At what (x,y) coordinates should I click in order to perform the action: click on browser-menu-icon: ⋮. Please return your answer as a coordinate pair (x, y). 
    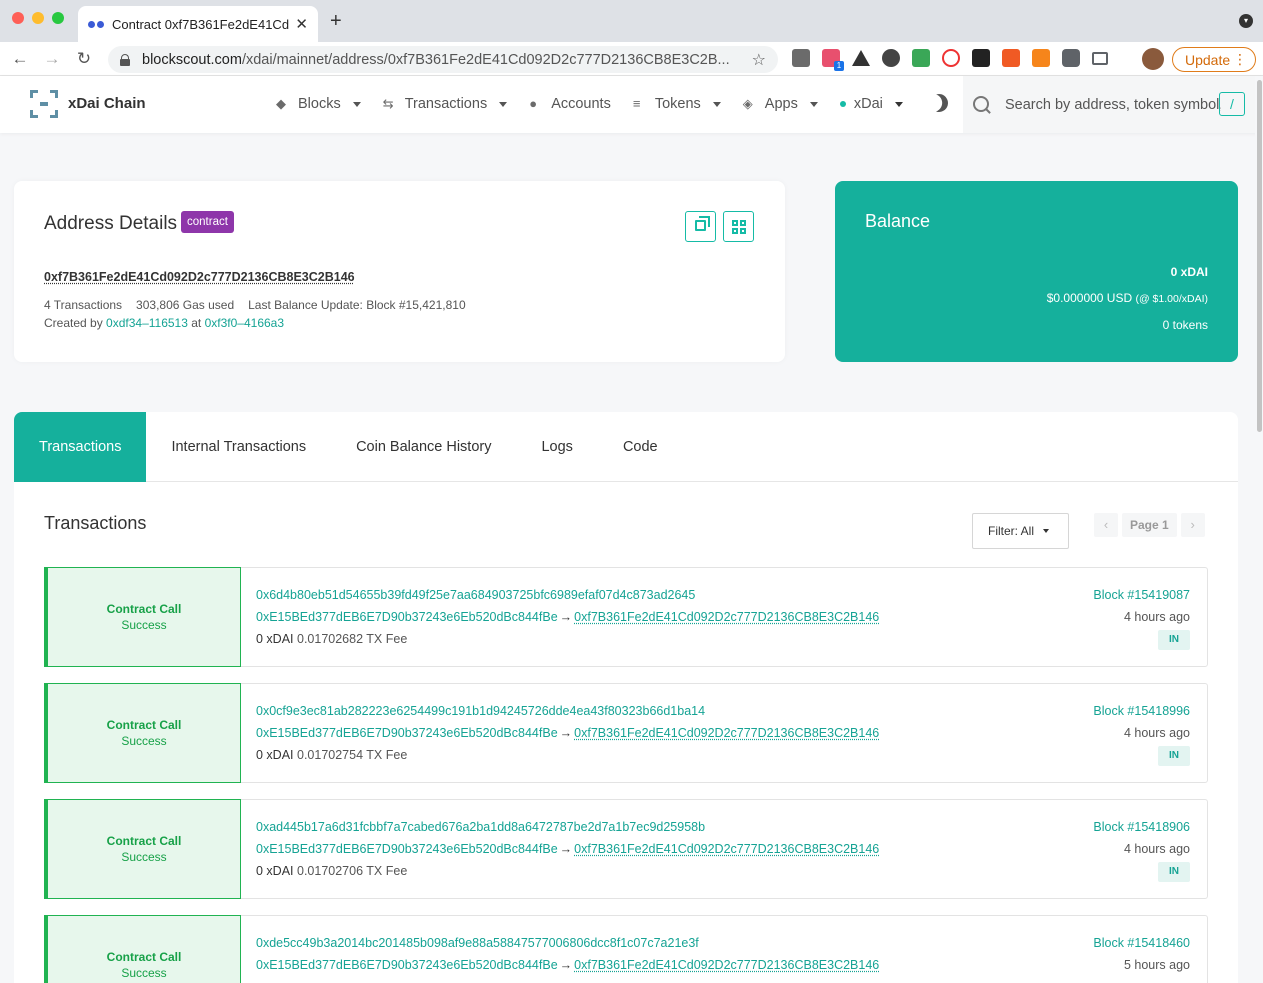
    Looking at the image, I should click on (1240, 59).